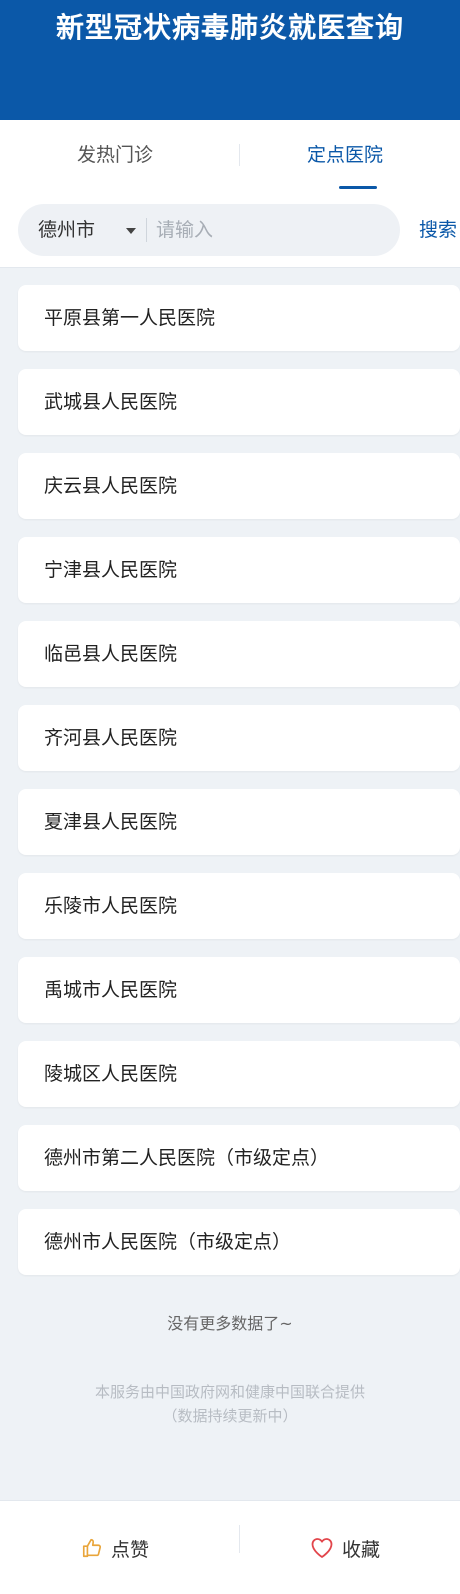  I want to click on favorite-label: 收藏, so click(360, 1549).